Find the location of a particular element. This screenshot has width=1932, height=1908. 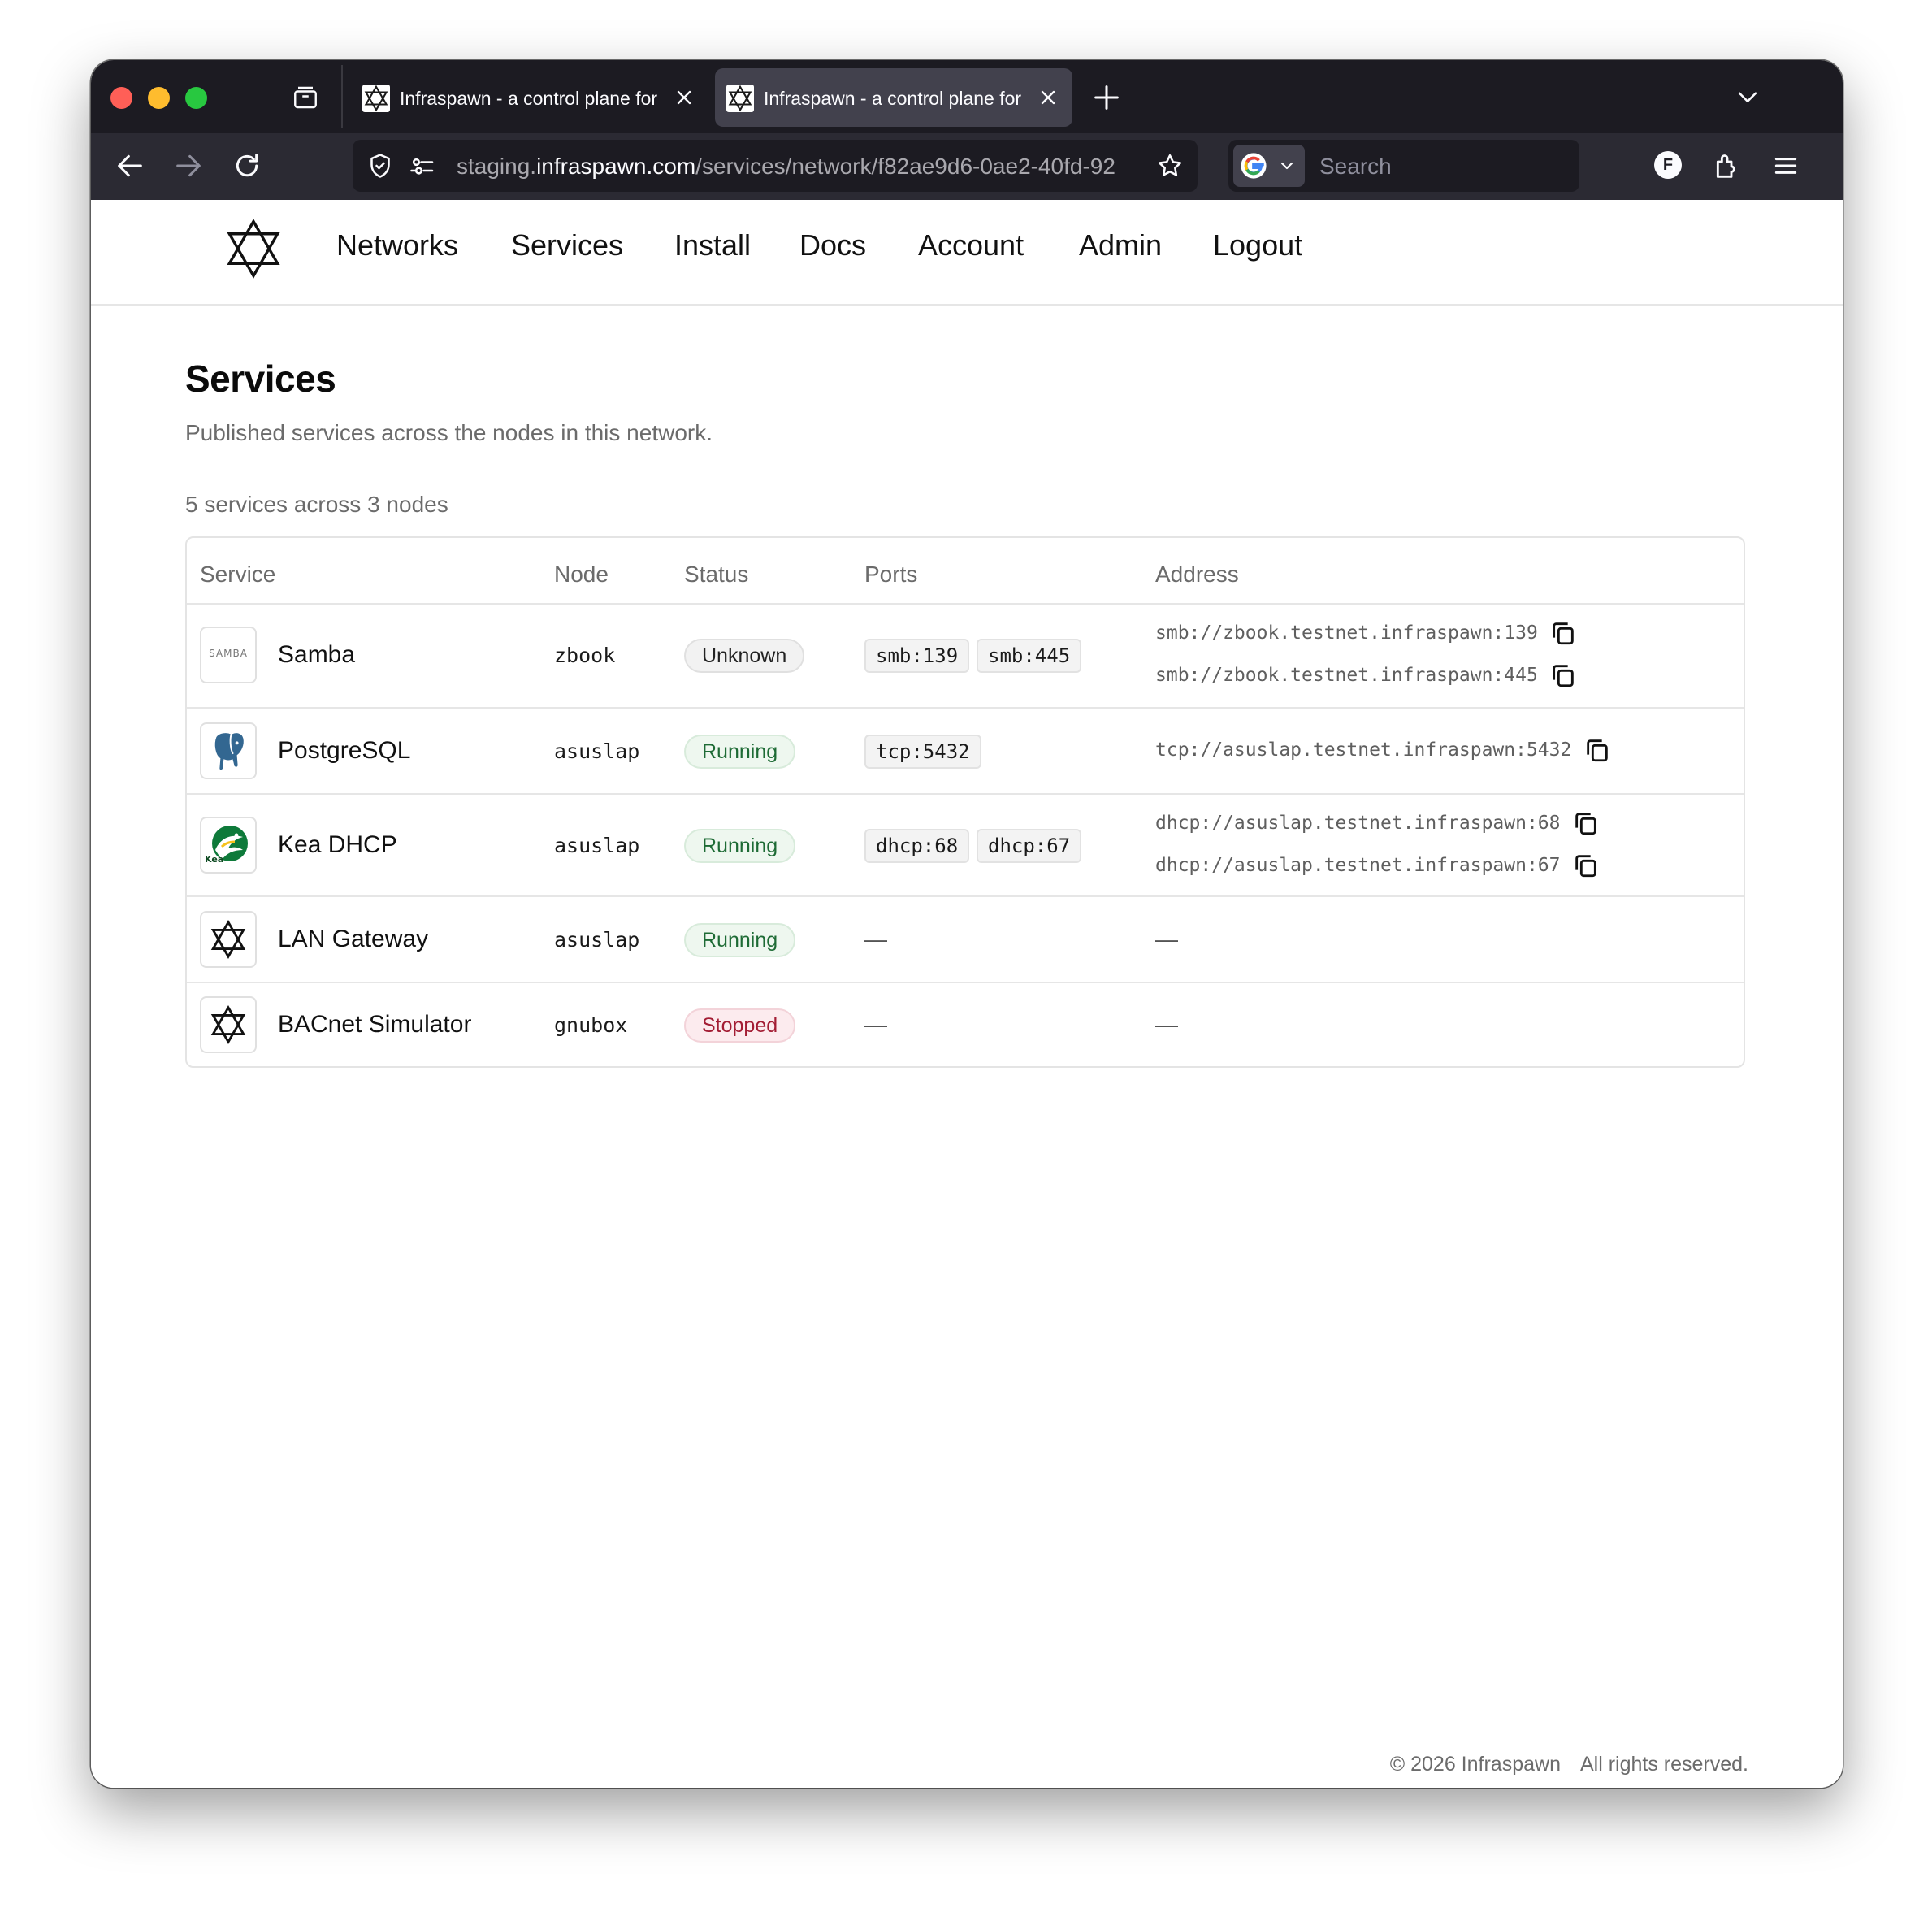

column-header-status: Status is located at coordinates (716, 574).